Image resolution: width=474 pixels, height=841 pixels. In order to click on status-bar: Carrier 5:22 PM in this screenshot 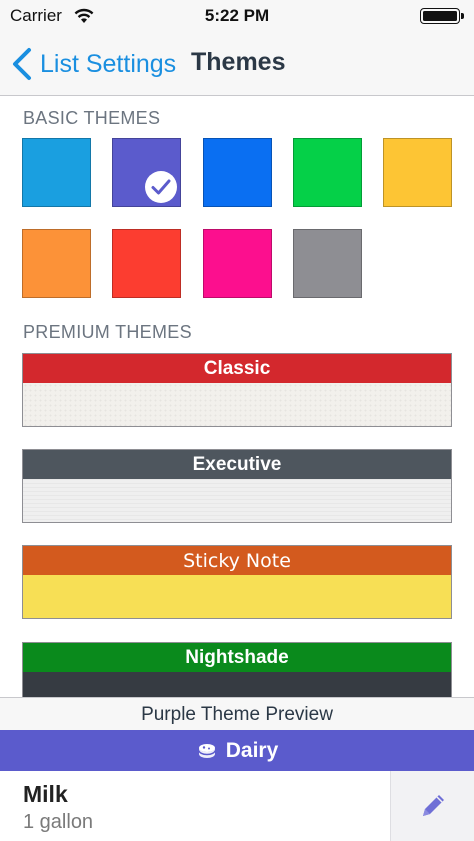, I will do `click(237, 16)`.